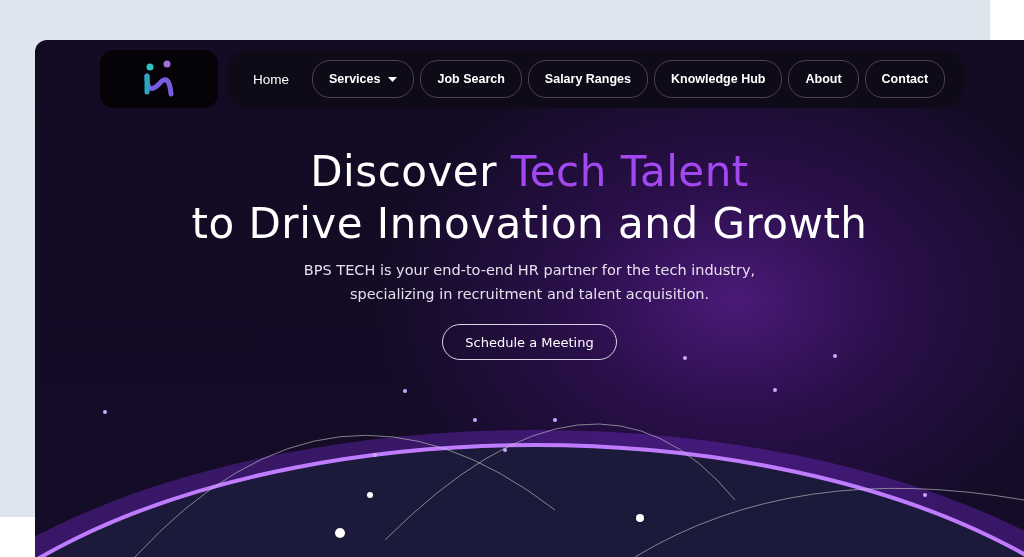 The image size is (1024, 557). Describe the element at coordinates (587, 79) in the screenshot. I see `nav-button: Salary Ranges` at that location.